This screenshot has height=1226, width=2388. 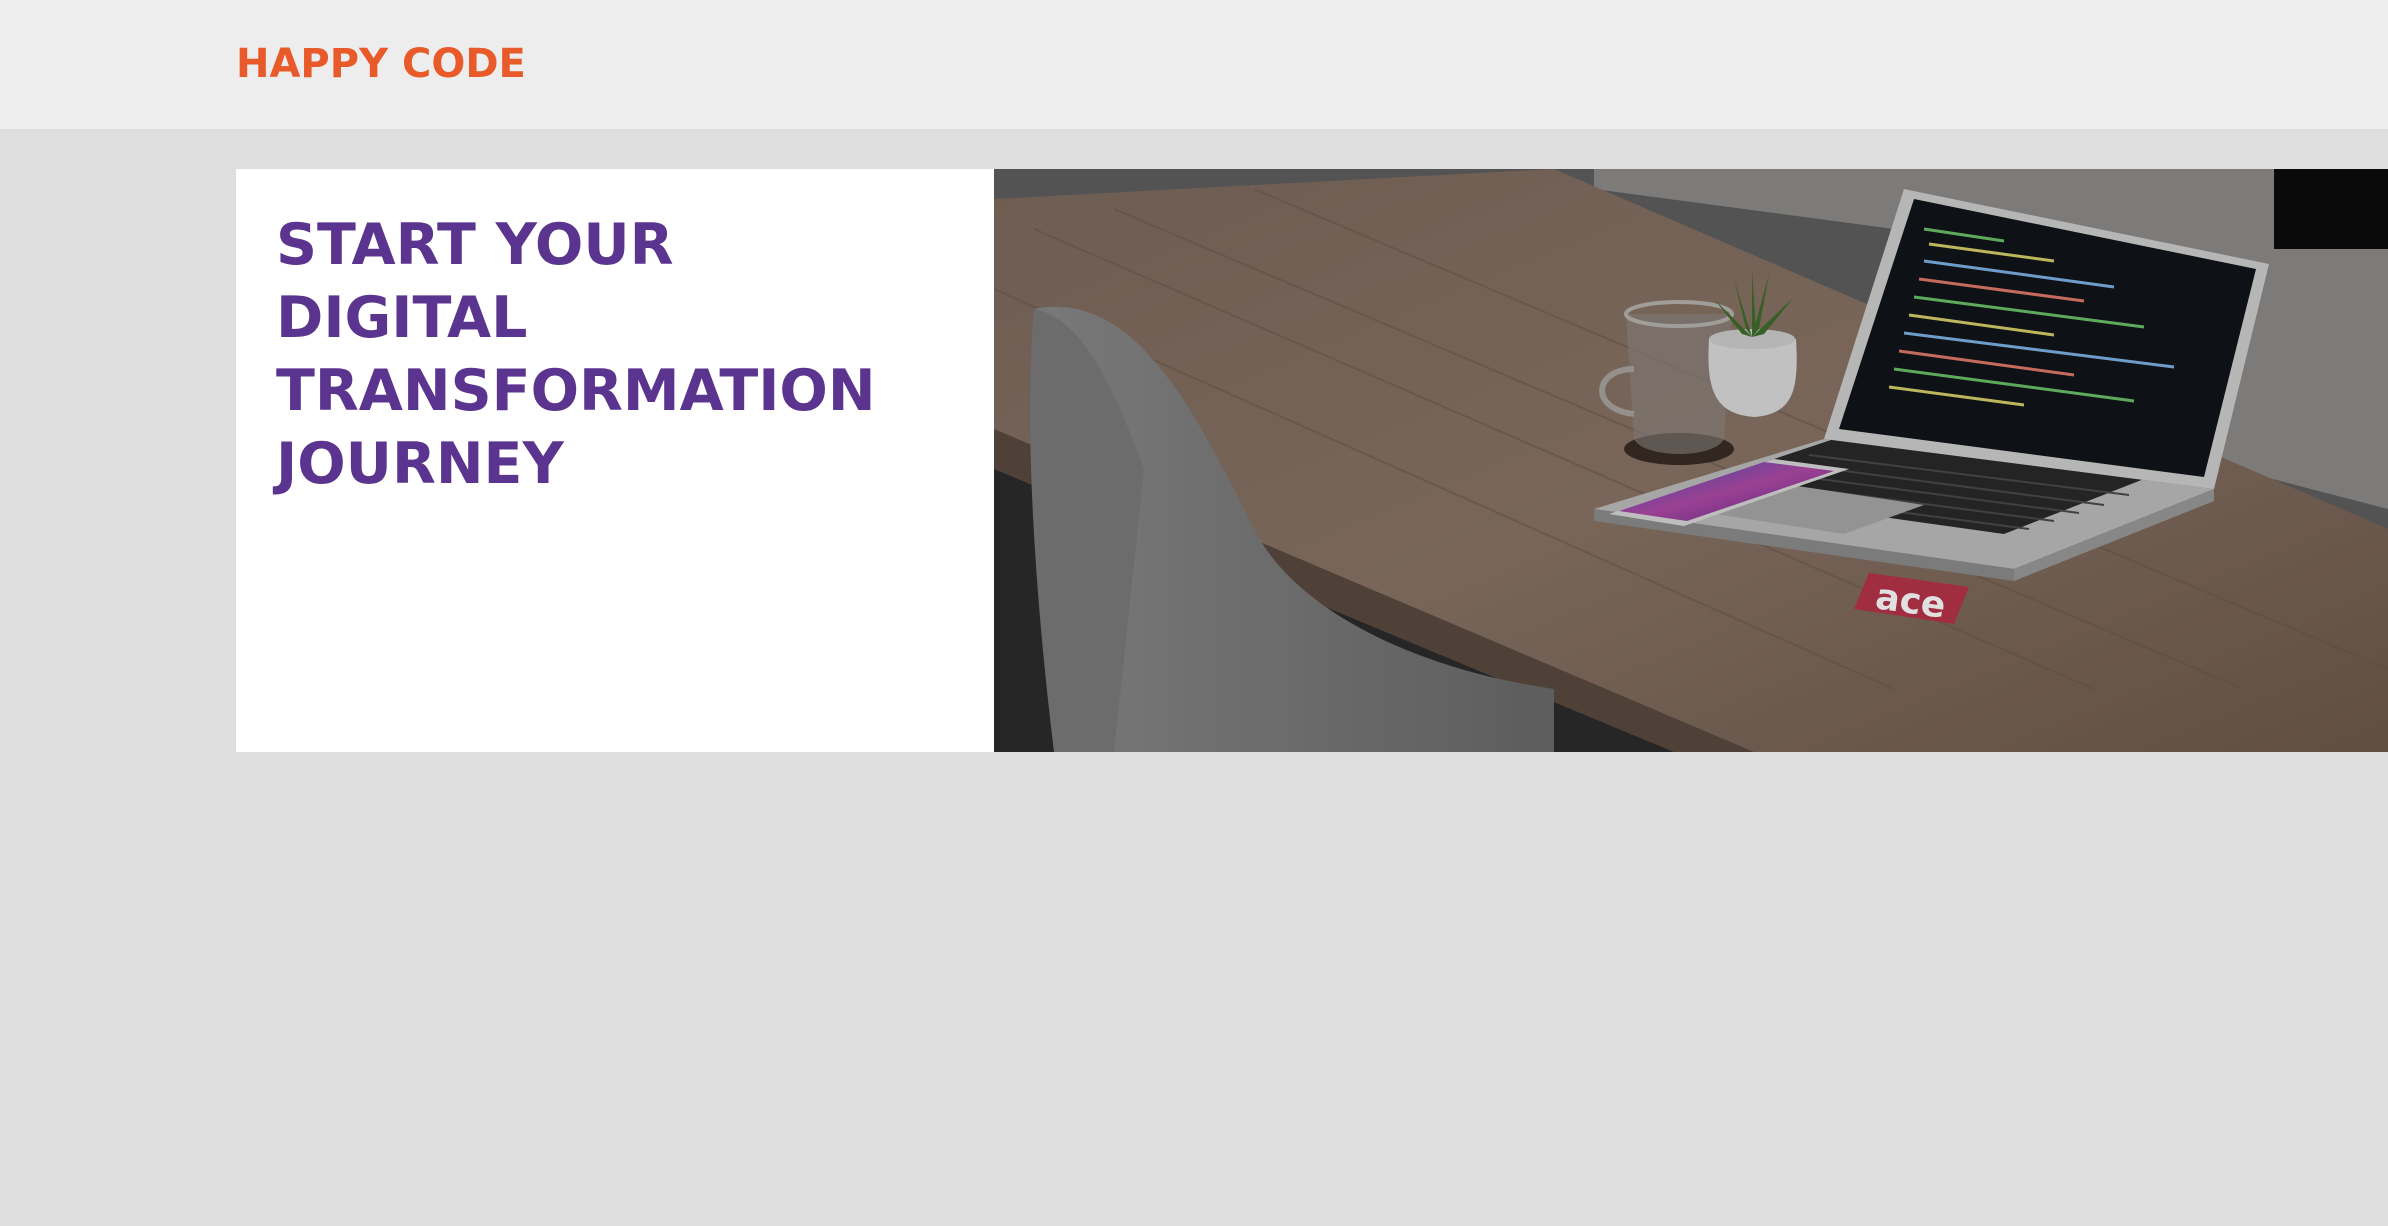 I want to click on headline-line: DIGITAL, so click(x=402, y=318).